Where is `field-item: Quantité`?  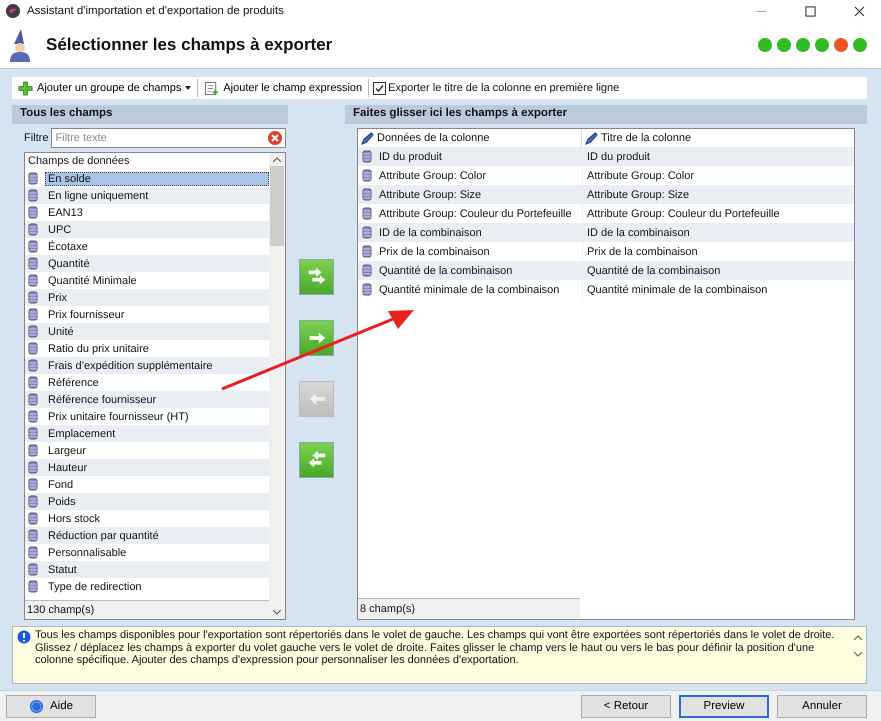 field-item: Quantité is located at coordinates (69, 263).